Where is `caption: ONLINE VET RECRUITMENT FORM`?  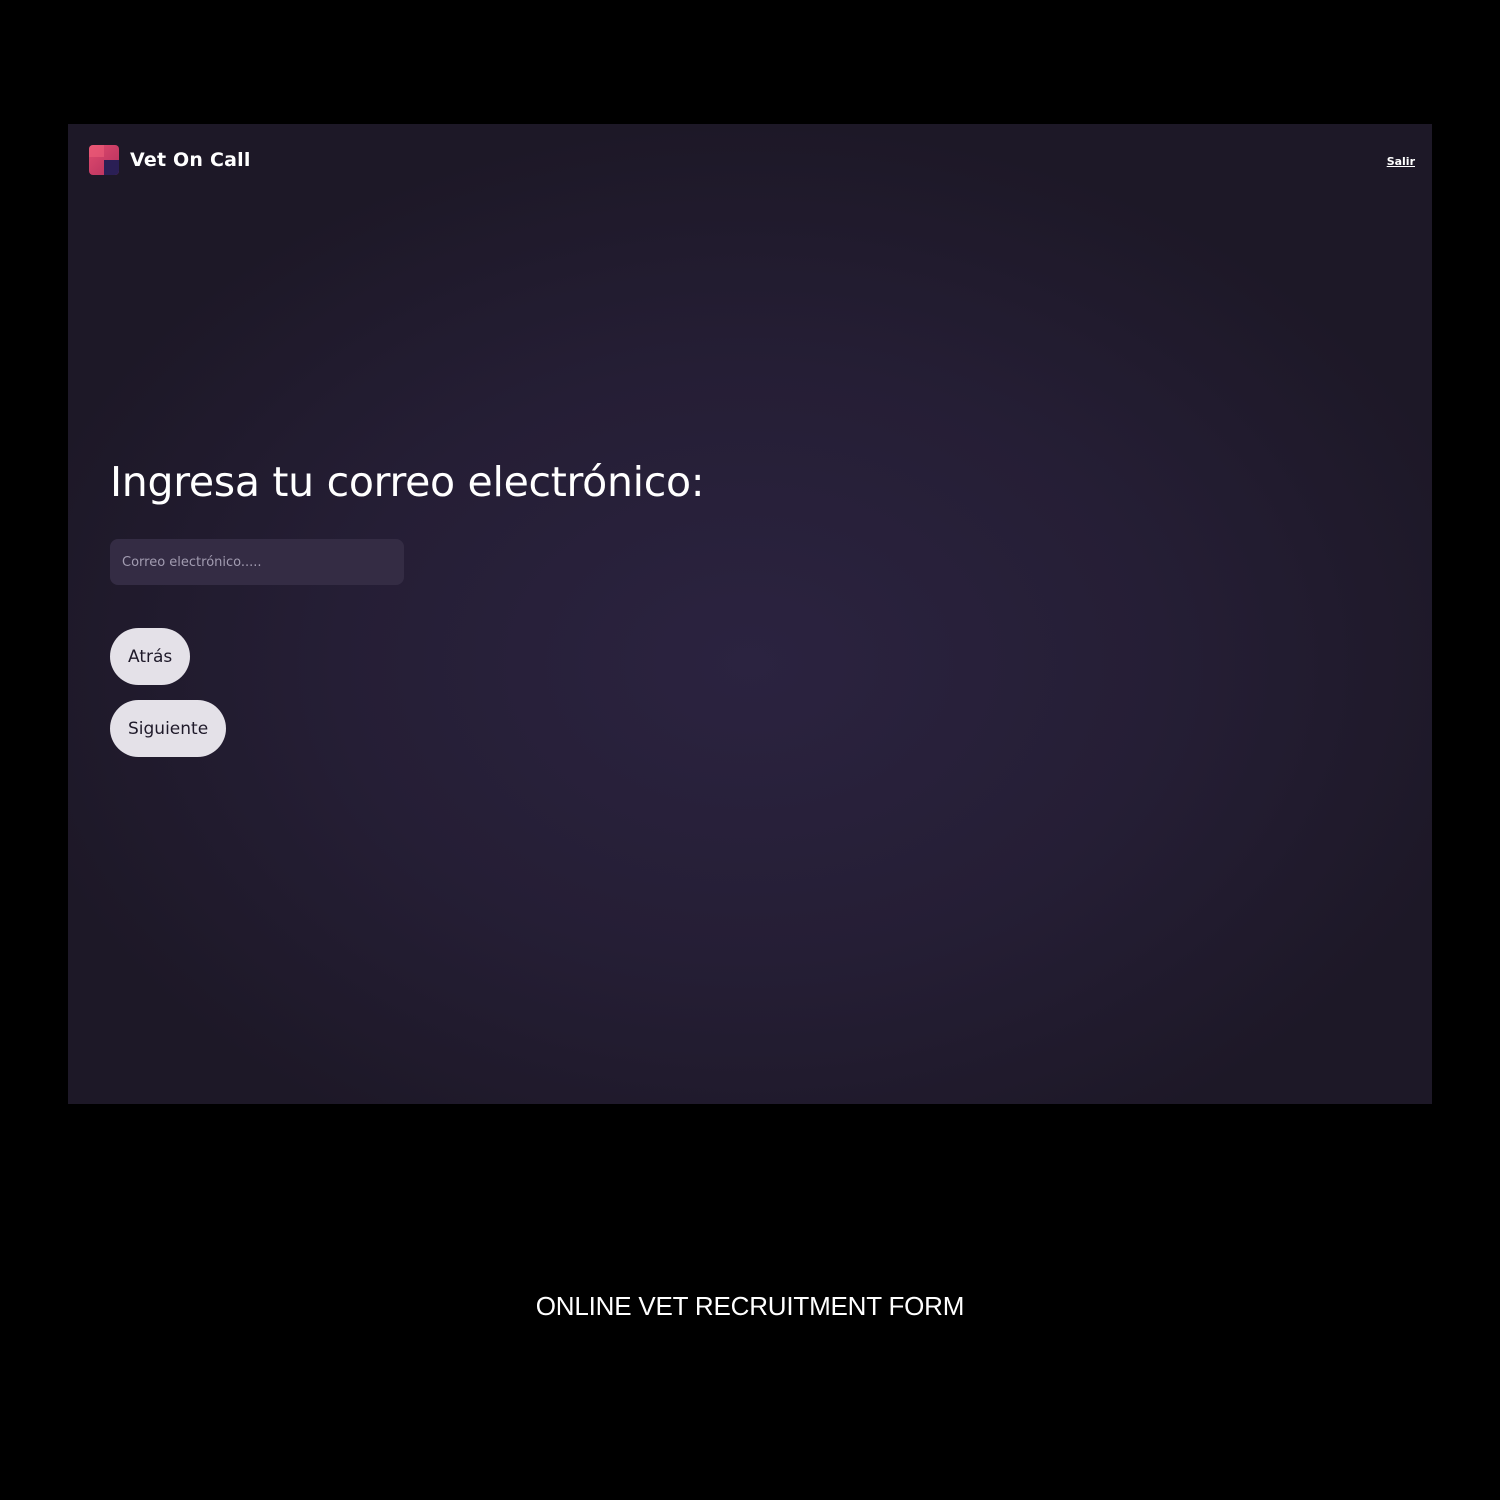 caption: ONLINE VET RECRUITMENT FORM is located at coordinates (750, 1306).